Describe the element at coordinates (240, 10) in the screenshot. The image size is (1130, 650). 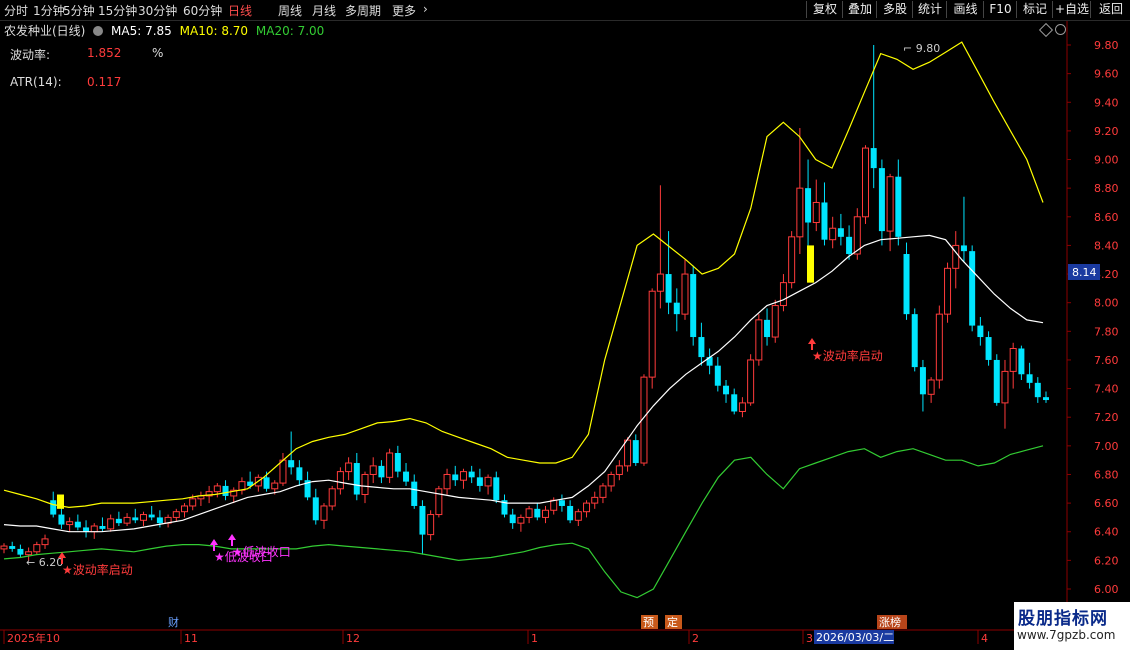
I see `period-tab-6: 日线` at that location.